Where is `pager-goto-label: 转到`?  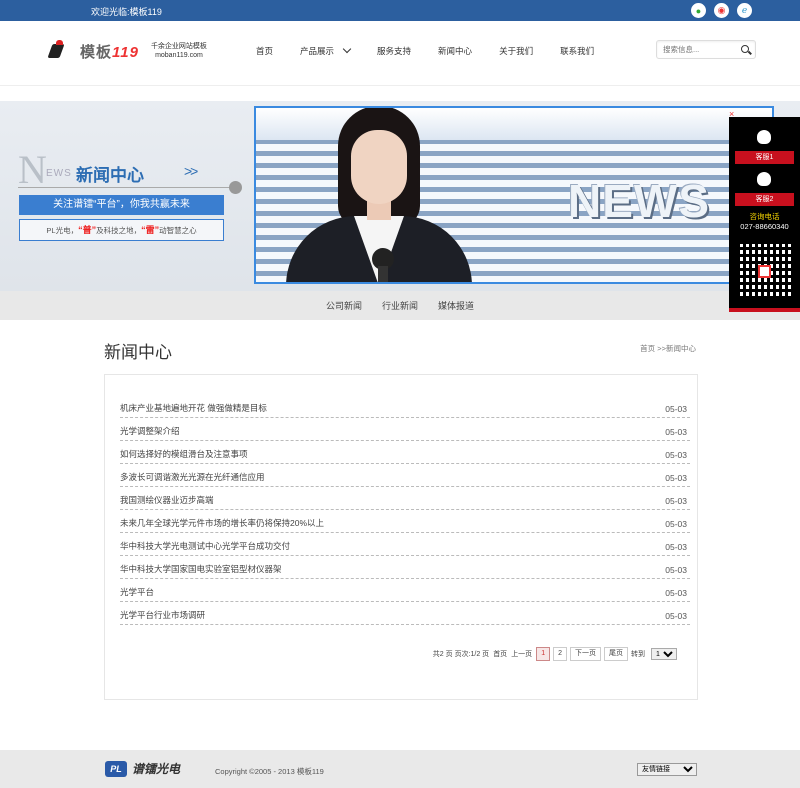 pager-goto-label: 转到 is located at coordinates (638, 654).